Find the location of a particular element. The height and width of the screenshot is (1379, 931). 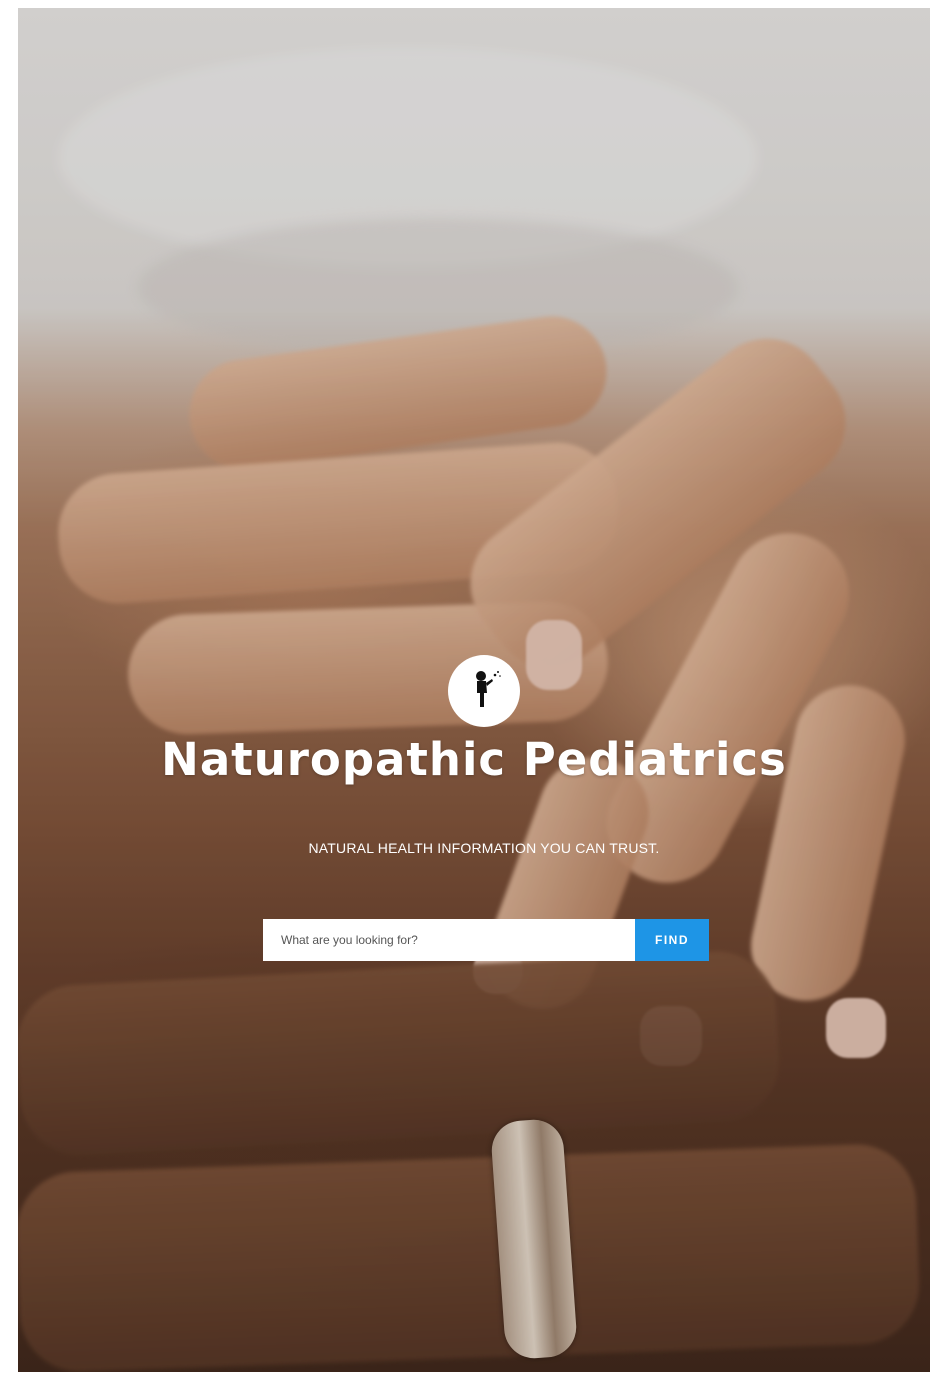

site-logo is located at coordinates (484, 691).